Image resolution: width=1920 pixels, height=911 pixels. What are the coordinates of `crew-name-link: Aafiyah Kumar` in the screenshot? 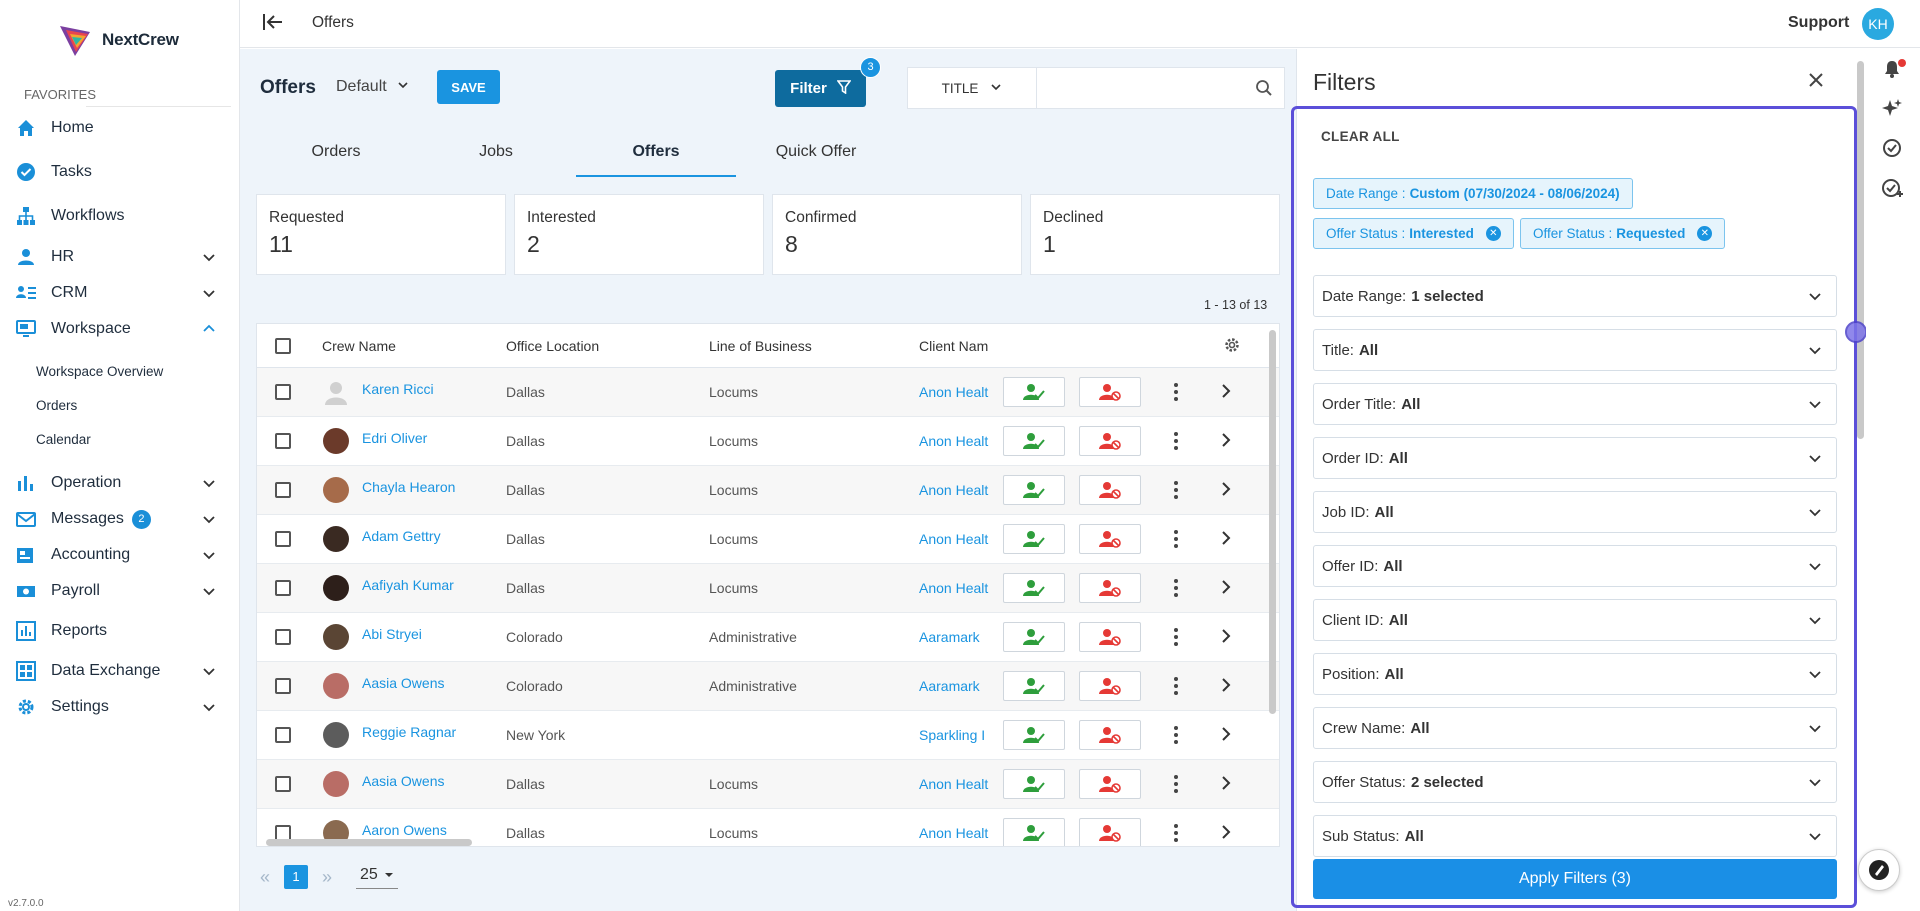 It's located at (408, 585).